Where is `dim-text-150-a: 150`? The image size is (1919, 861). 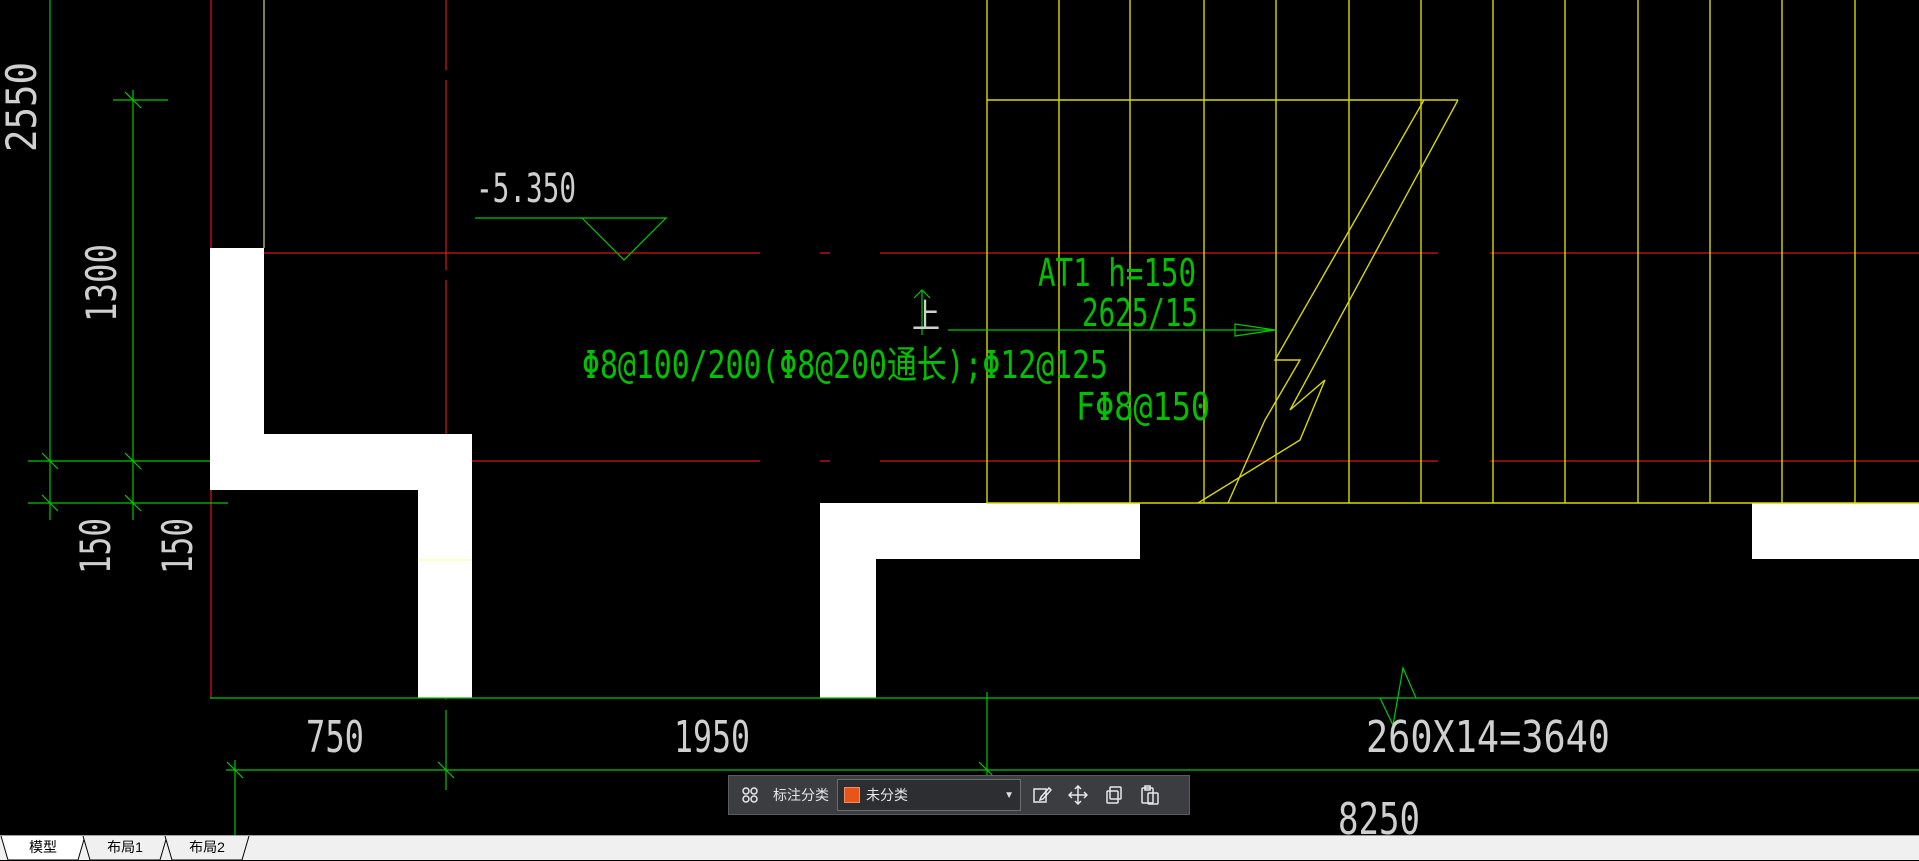
dim-text-150-a: 150 is located at coordinates (95, 546).